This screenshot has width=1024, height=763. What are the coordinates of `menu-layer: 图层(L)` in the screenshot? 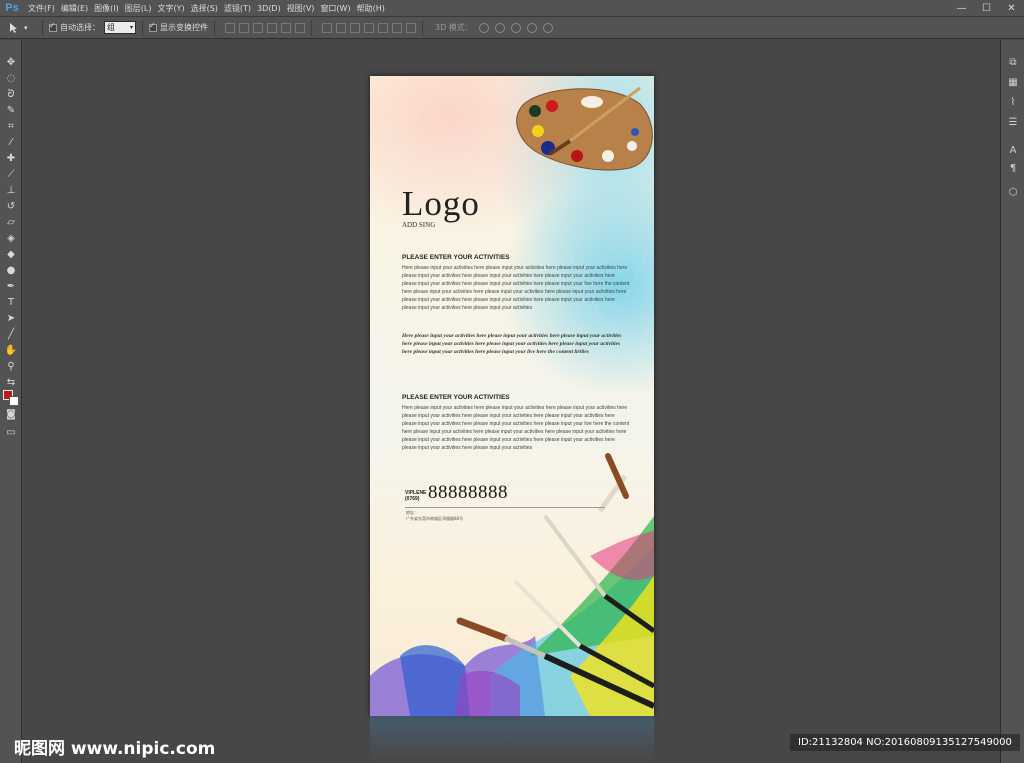 It's located at (138, 8).